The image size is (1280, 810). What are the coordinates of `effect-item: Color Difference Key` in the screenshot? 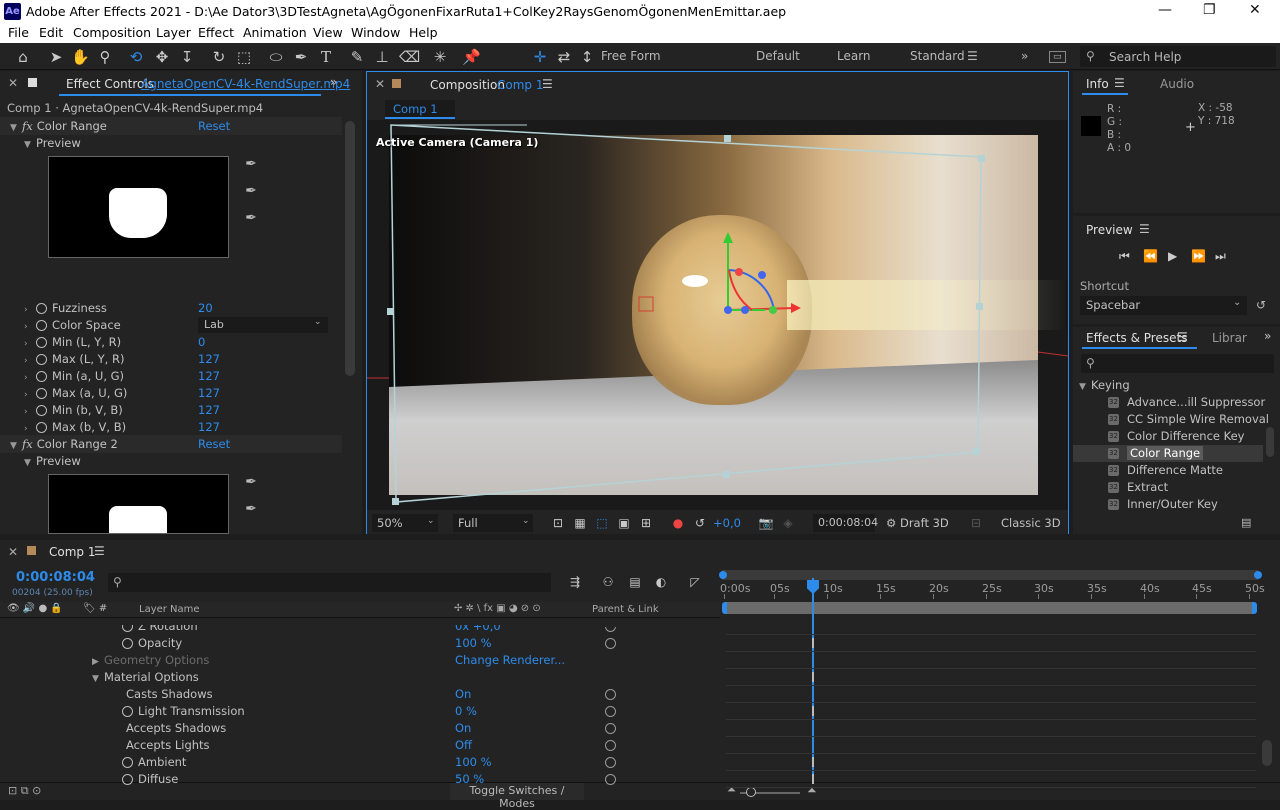 It's located at (1185, 436).